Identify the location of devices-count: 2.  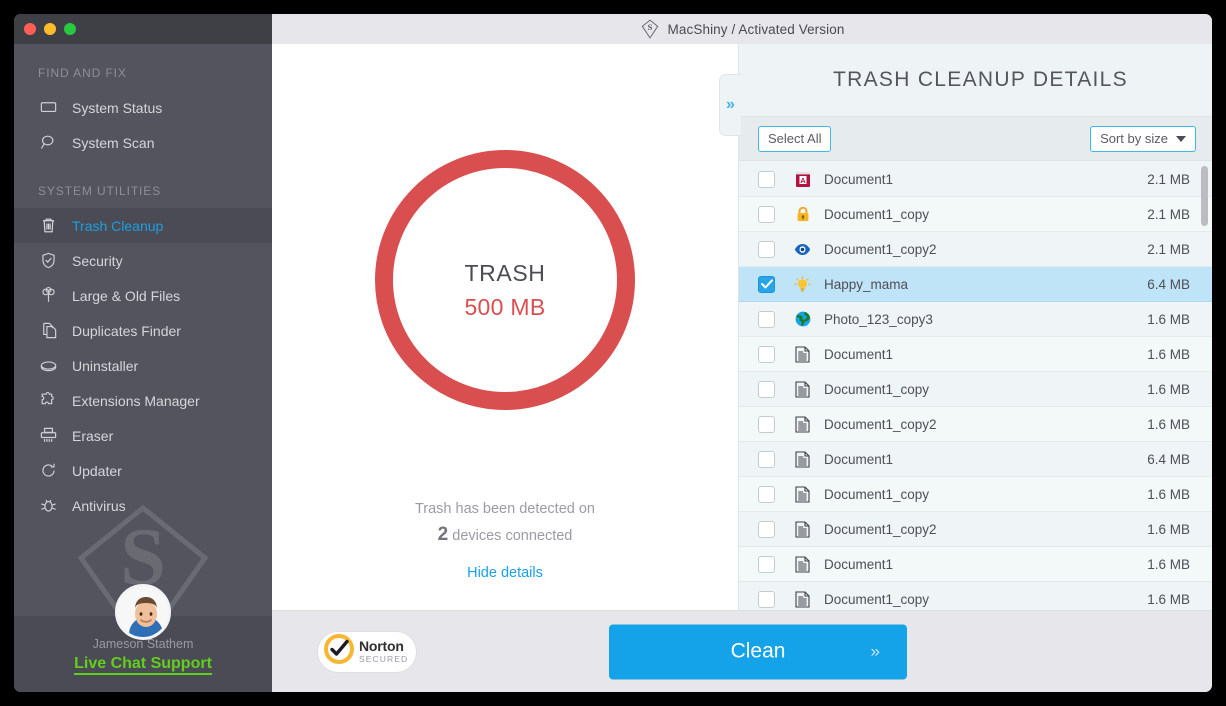
(443, 534).